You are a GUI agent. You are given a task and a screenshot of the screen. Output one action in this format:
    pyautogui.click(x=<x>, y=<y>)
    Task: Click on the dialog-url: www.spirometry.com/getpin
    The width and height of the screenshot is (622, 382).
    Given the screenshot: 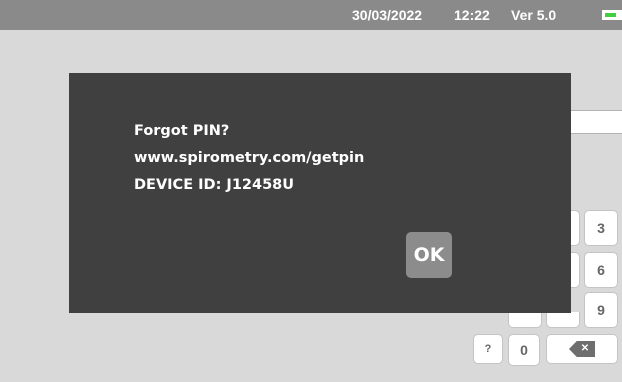 What is the action you would take?
    pyautogui.click(x=249, y=158)
    